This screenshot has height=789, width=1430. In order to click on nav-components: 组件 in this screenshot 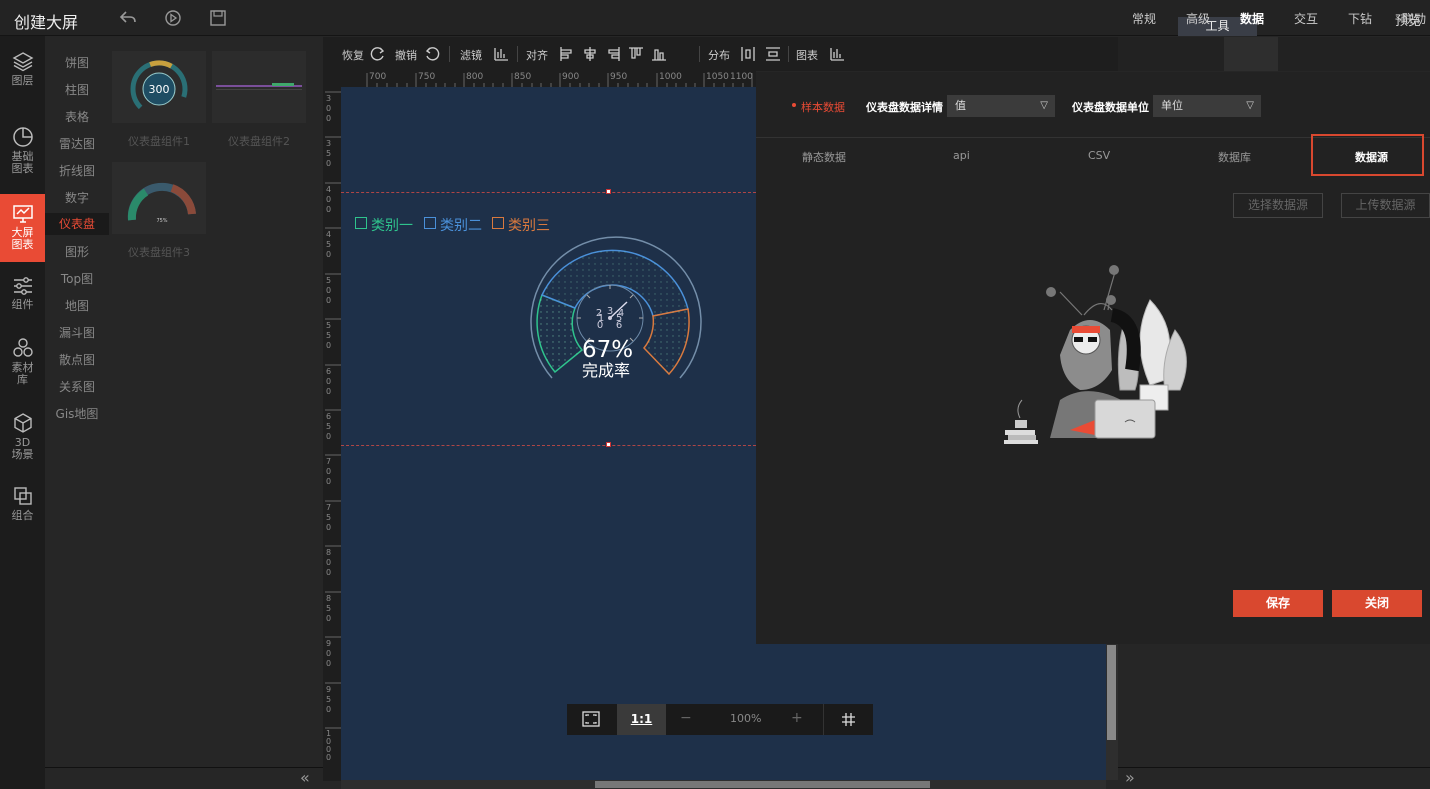, I will do `click(22, 297)`.